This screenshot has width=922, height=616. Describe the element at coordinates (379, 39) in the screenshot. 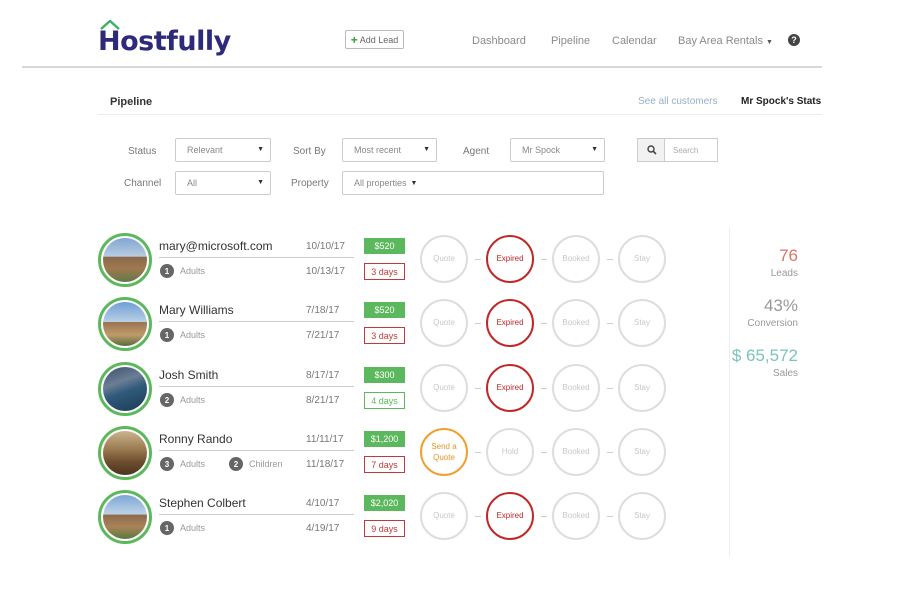

I see `add-lead-label: Add Lead` at that location.